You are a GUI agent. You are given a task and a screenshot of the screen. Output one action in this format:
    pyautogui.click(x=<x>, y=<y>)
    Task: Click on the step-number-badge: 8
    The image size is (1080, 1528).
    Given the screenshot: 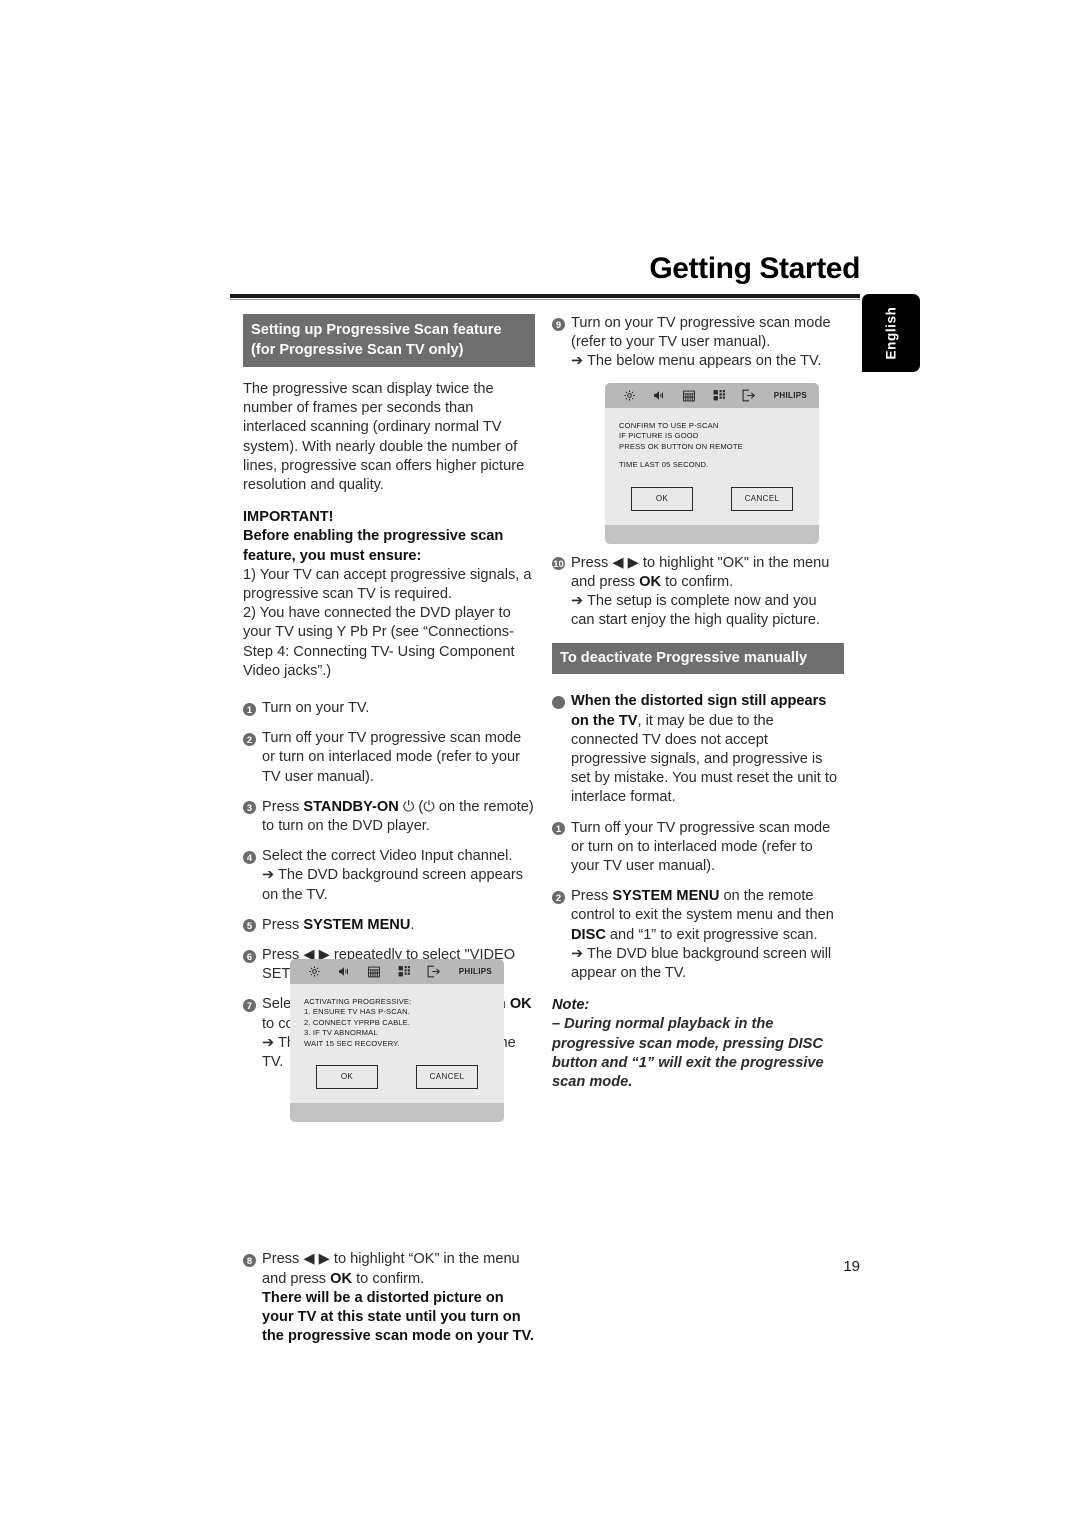 What is the action you would take?
    pyautogui.click(x=249, y=1260)
    